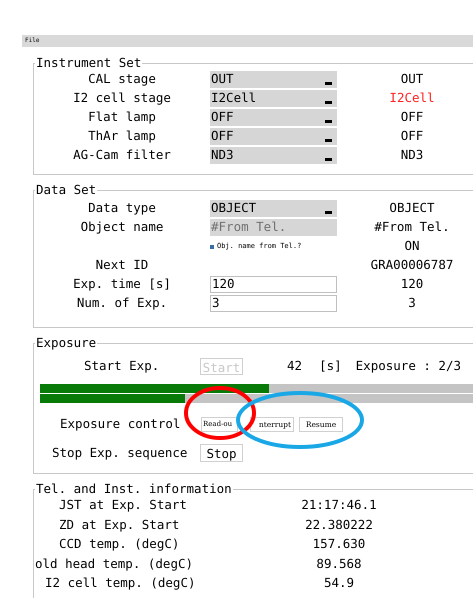 Image resolution: width=473 pixels, height=598 pixels. What do you see at coordinates (339, 505) in the screenshot?
I see `info-value: 21:17:46.1` at bounding box center [339, 505].